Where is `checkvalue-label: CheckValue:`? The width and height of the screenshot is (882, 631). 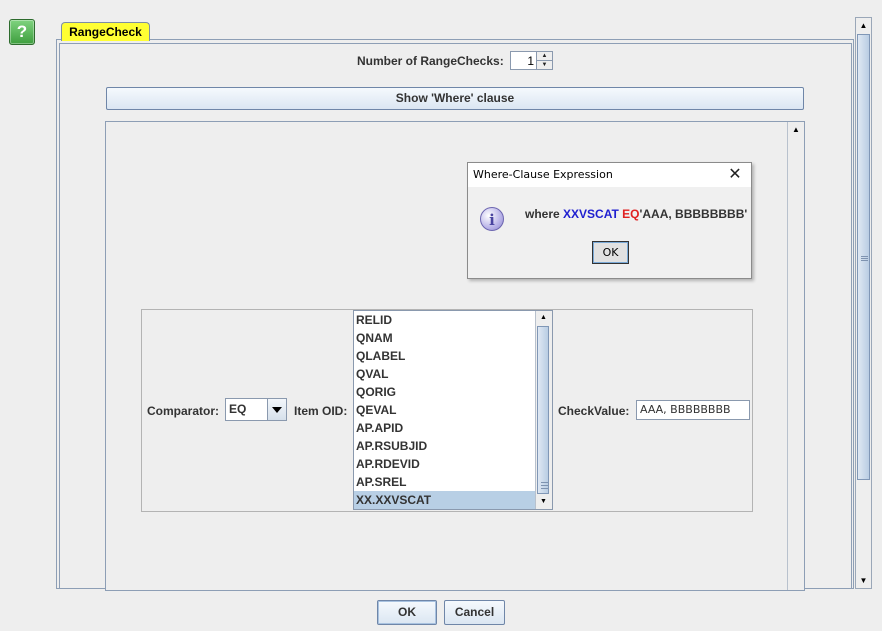 checkvalue-label: CheckValue: is located at coordinates (594, 411).